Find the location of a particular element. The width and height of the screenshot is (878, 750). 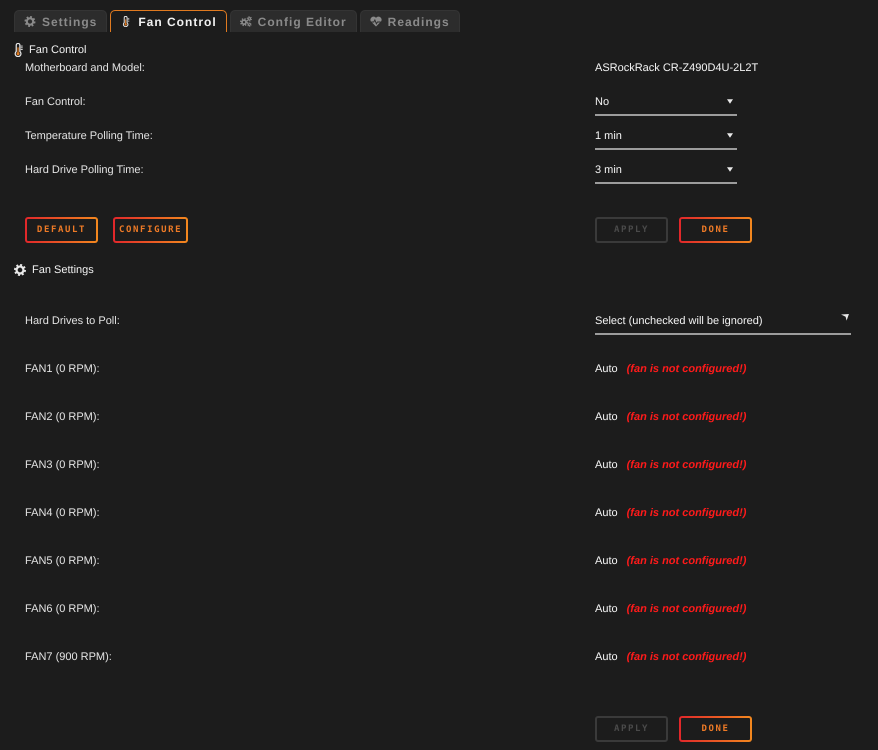

field-label: Hard Drives to Poll: is located at coordinates (72, 321).